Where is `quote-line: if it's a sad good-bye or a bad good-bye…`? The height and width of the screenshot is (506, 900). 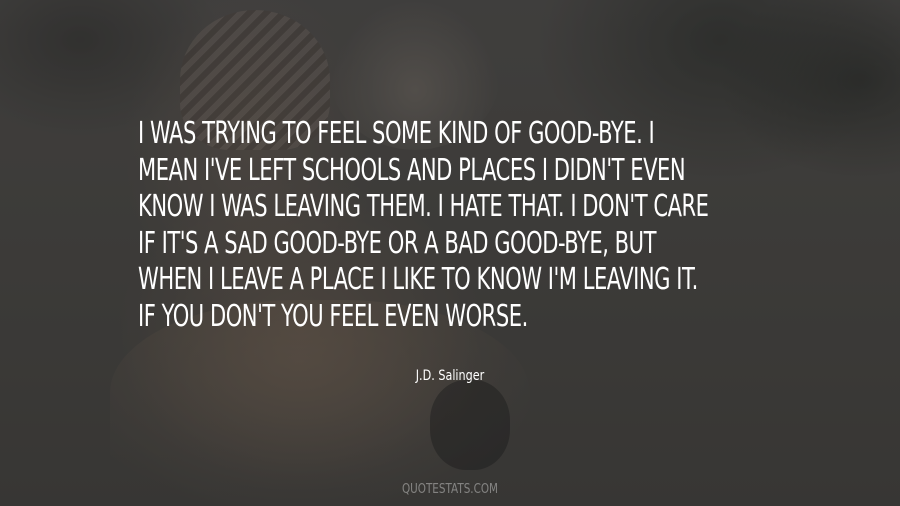
quote-line: if it's a sad good-bye or a bad good-bye… is located at coordinates (397, 243).